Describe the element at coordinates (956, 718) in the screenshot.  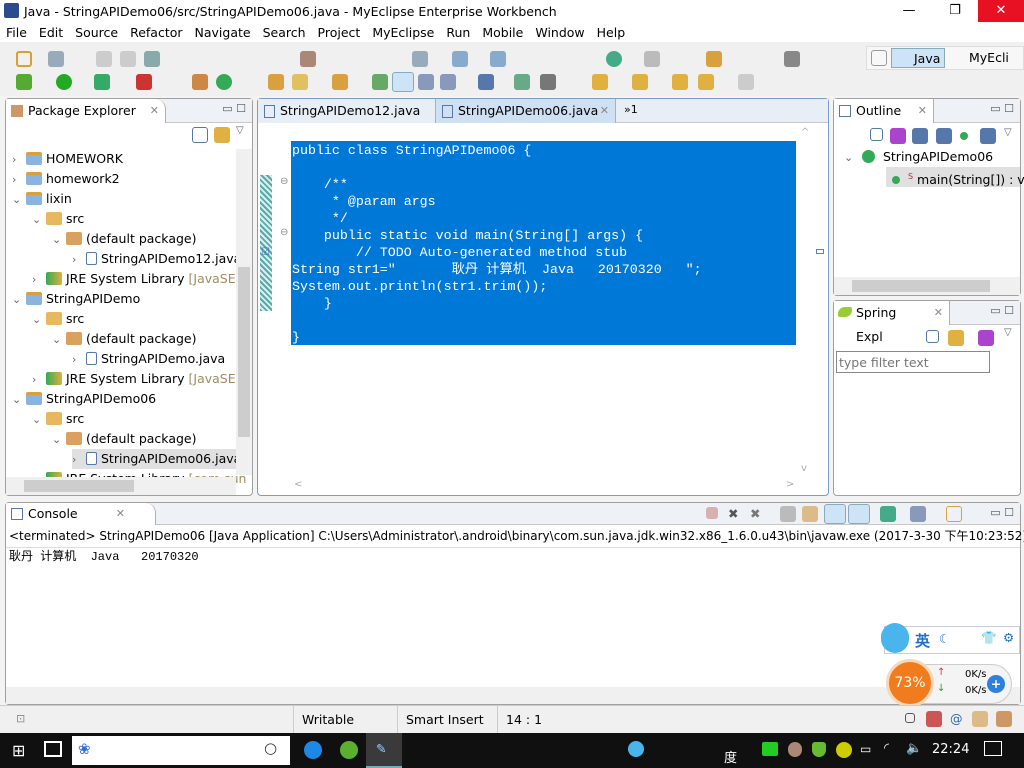
I see `javadoc-icon: @` at that location.